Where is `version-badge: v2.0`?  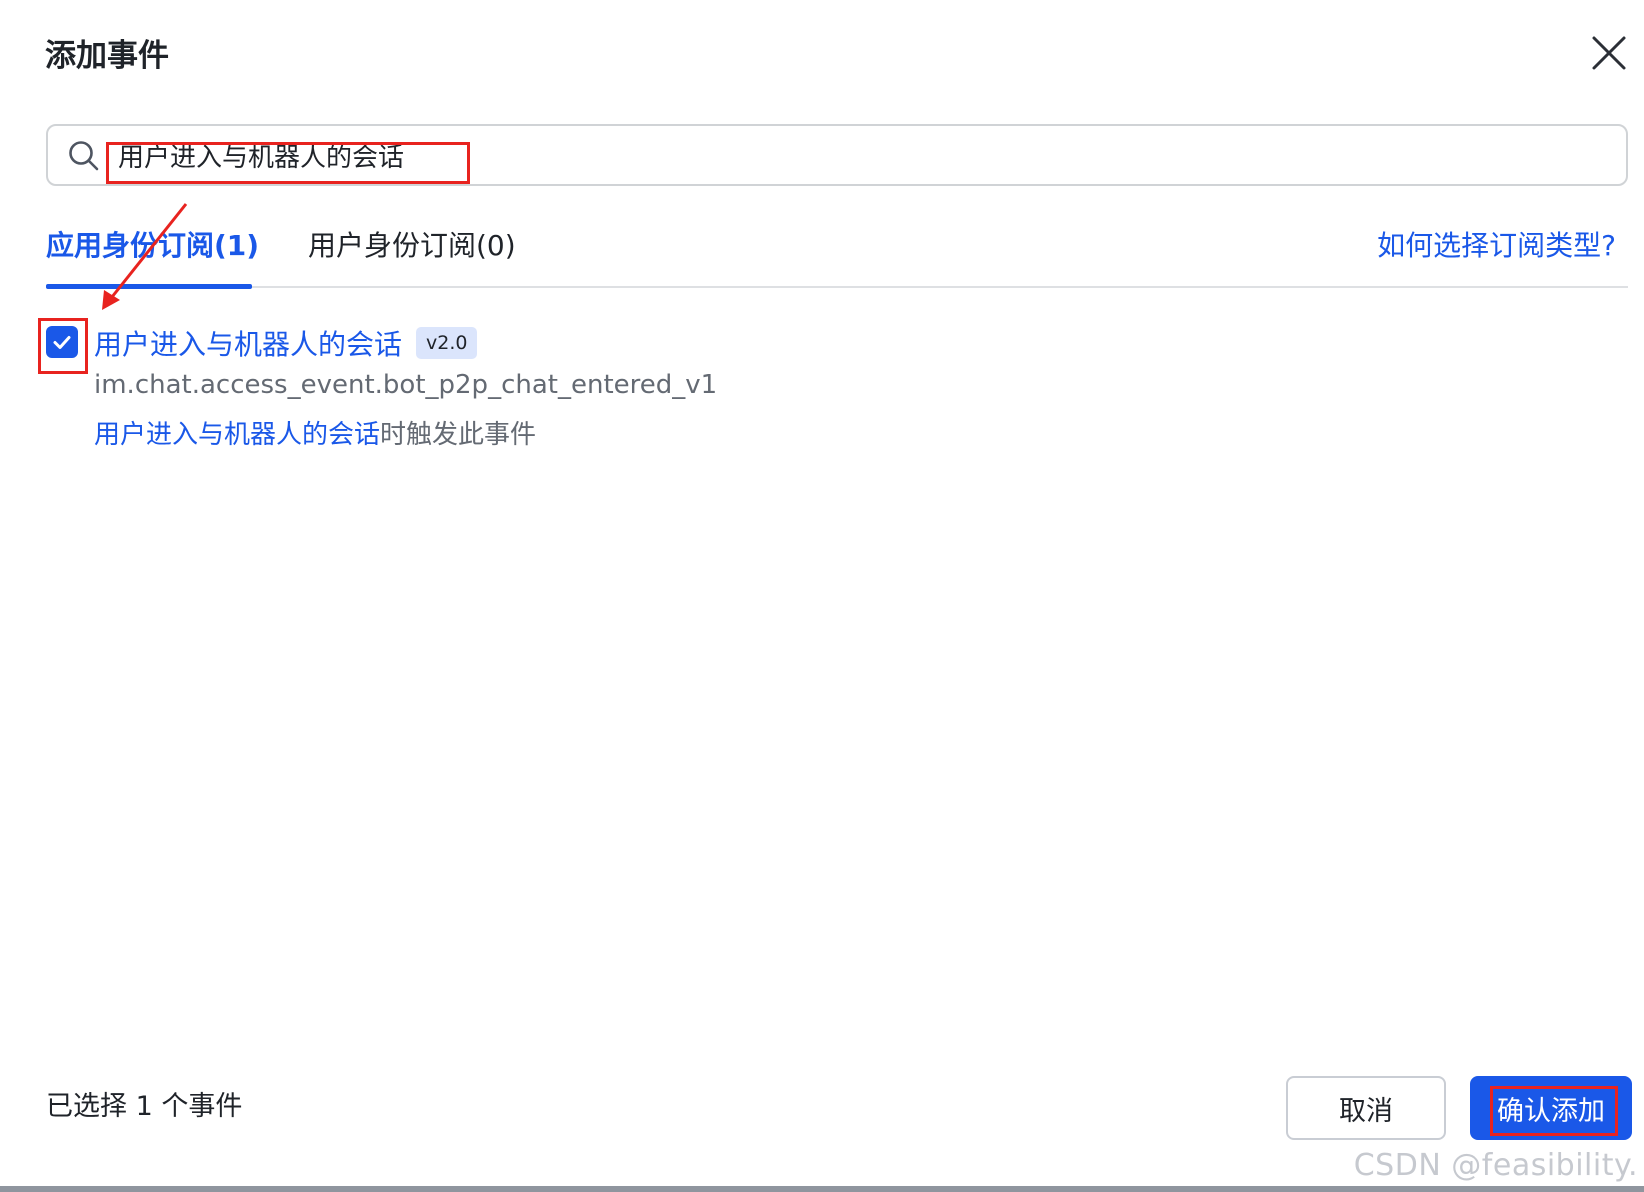
version-badge: v2.0 is located at coordinates (447, 343).